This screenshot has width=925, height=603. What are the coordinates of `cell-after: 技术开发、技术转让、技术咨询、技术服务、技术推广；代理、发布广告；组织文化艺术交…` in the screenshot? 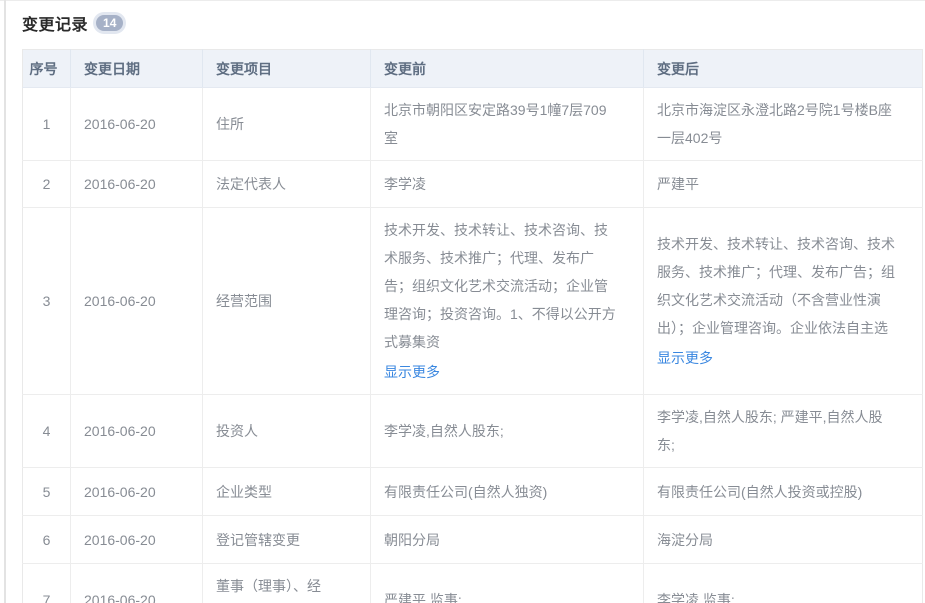 It's located at (783, 301).